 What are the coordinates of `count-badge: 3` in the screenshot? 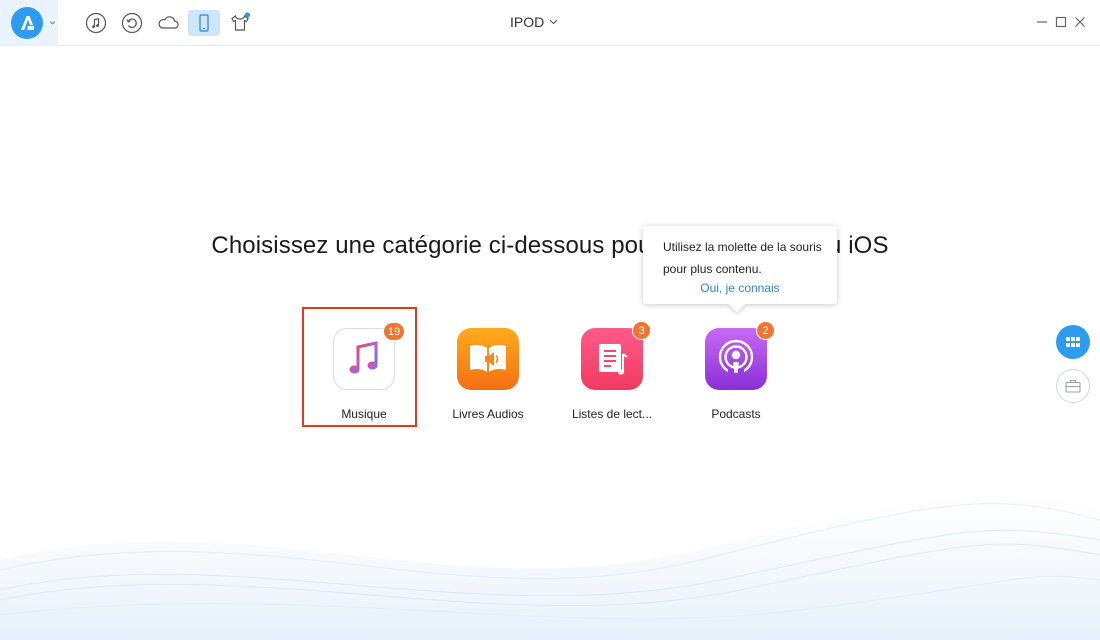 It's located at (641, 330).